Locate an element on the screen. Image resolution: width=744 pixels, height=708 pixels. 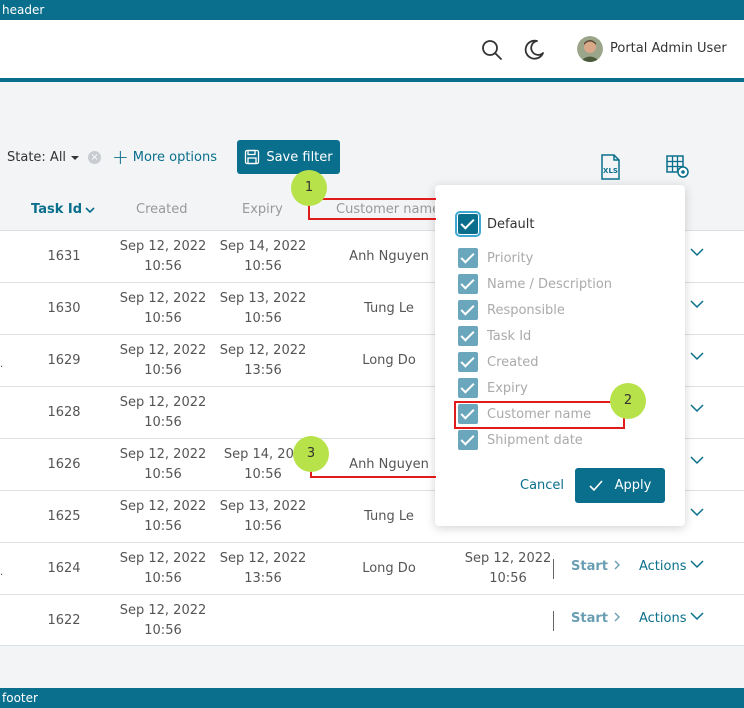
column-option: Expiry is located at coordinates (493, 388).